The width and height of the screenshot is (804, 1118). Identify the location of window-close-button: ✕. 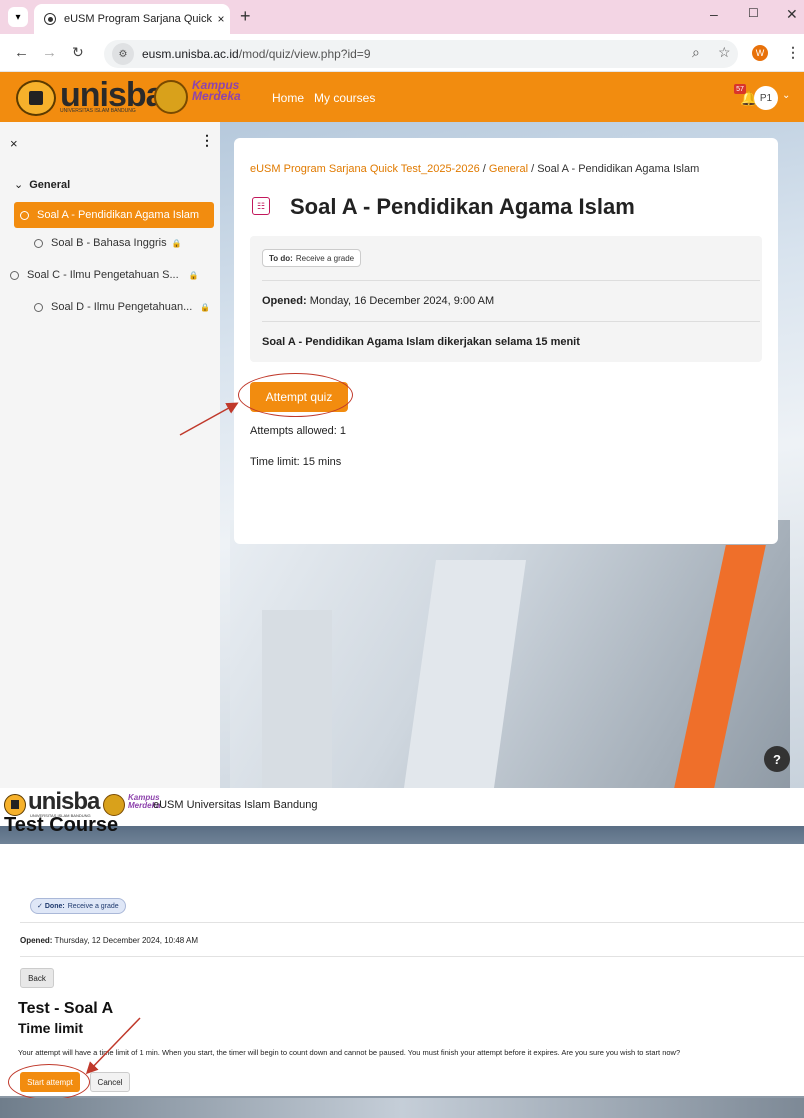
(792, 14).